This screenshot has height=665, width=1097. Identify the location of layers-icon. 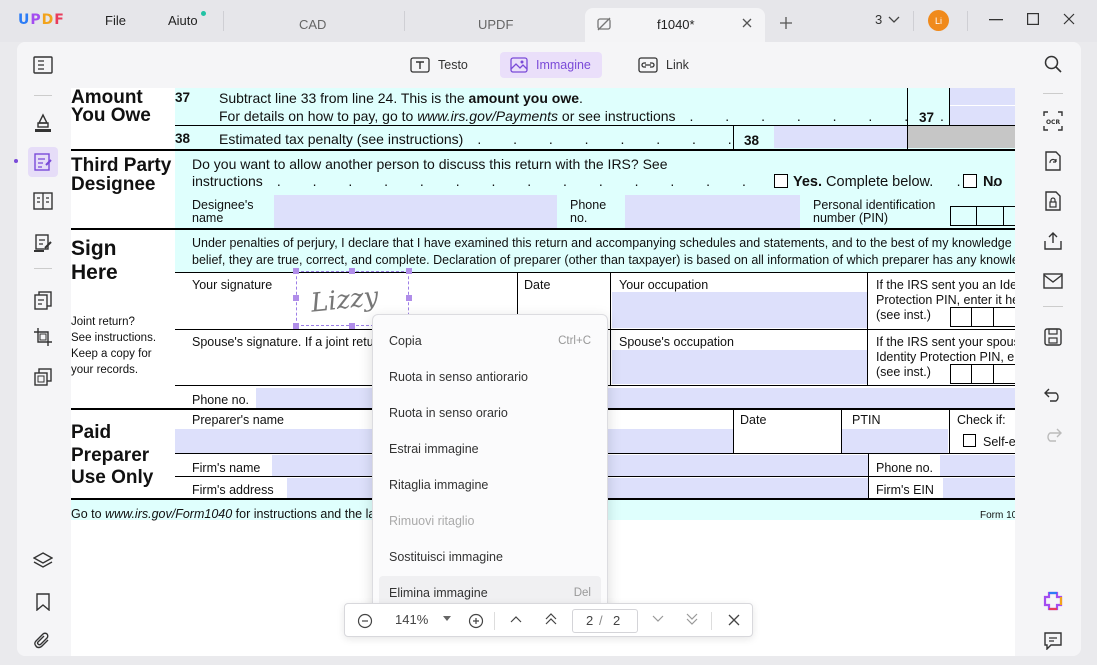
(43, 561).